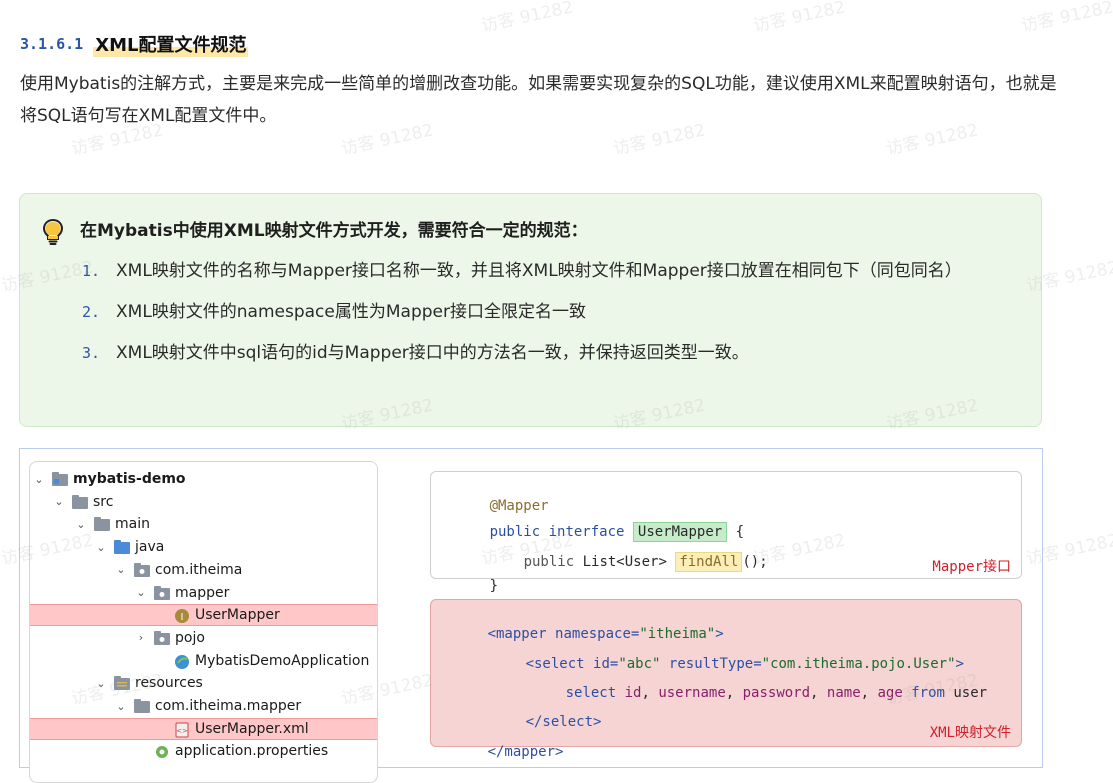 The image size is (1113, 783). What do you see at coordinates (103, 501) in the screenshot?
I see `tree-row-label: src` at bounding box center [103, 501].